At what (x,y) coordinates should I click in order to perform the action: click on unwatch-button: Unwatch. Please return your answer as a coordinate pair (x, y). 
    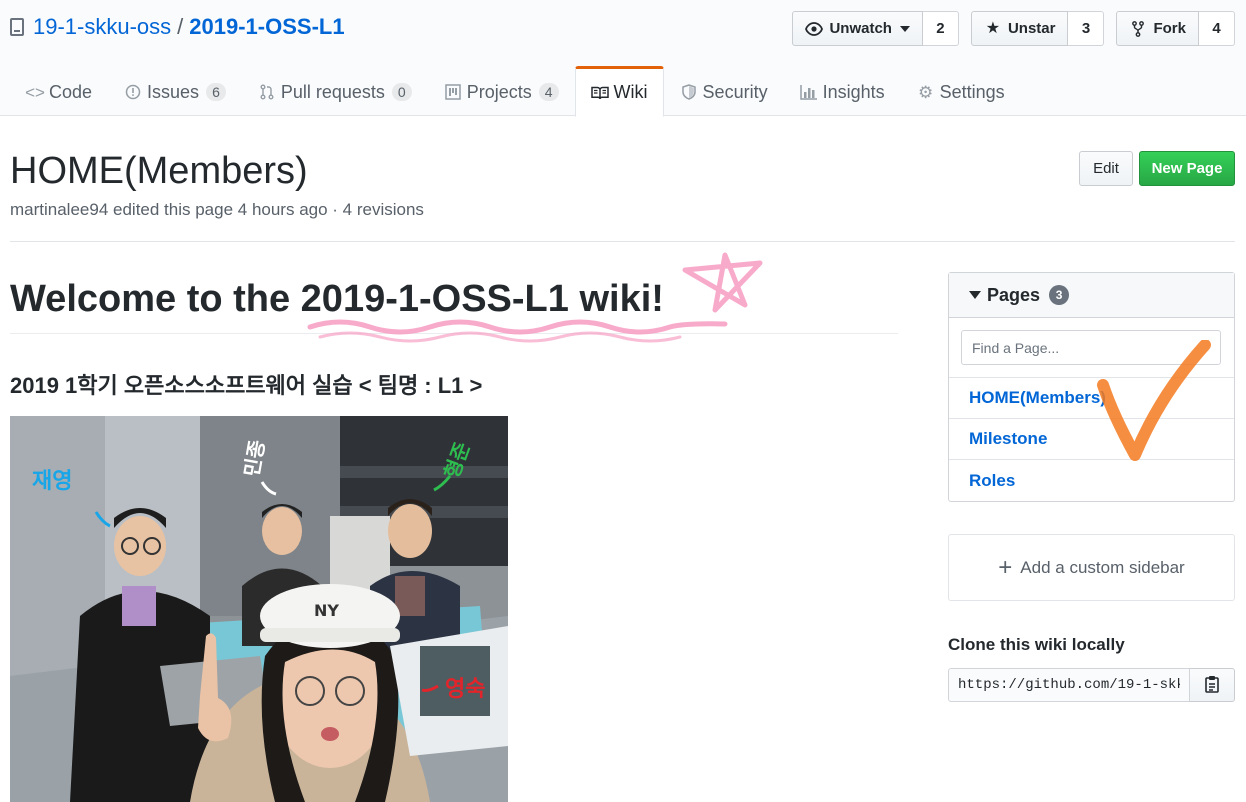
    Looking at the image, I should click on (857, 28).